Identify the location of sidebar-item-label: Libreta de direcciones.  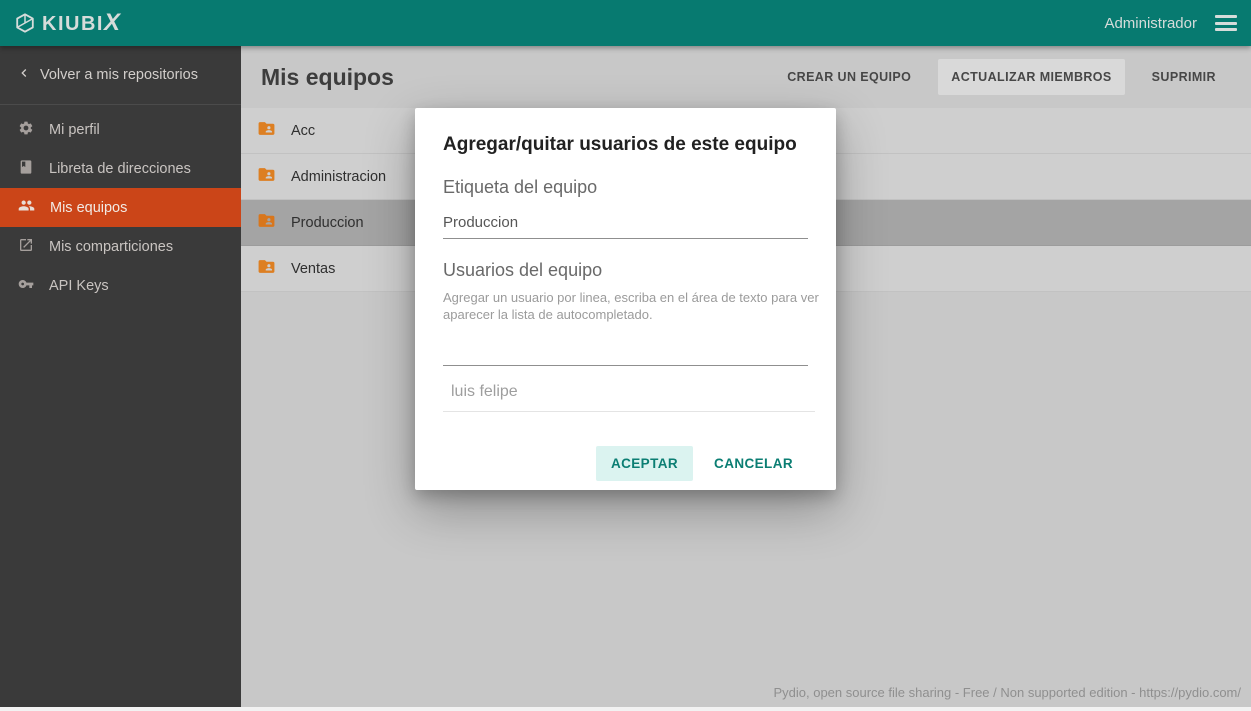
(120, 168).